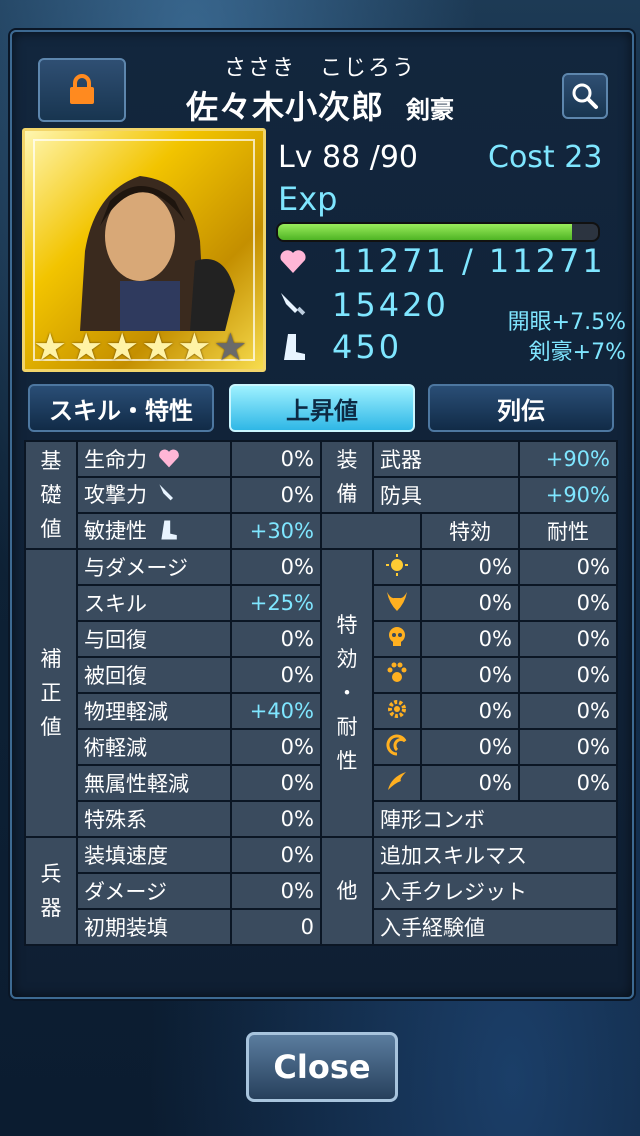 This screenshot has height=1136, width=640. Describe the element at coordinates (126, 712) in the screenshot. I see `stat-label-text: 物理軽減` at that location.